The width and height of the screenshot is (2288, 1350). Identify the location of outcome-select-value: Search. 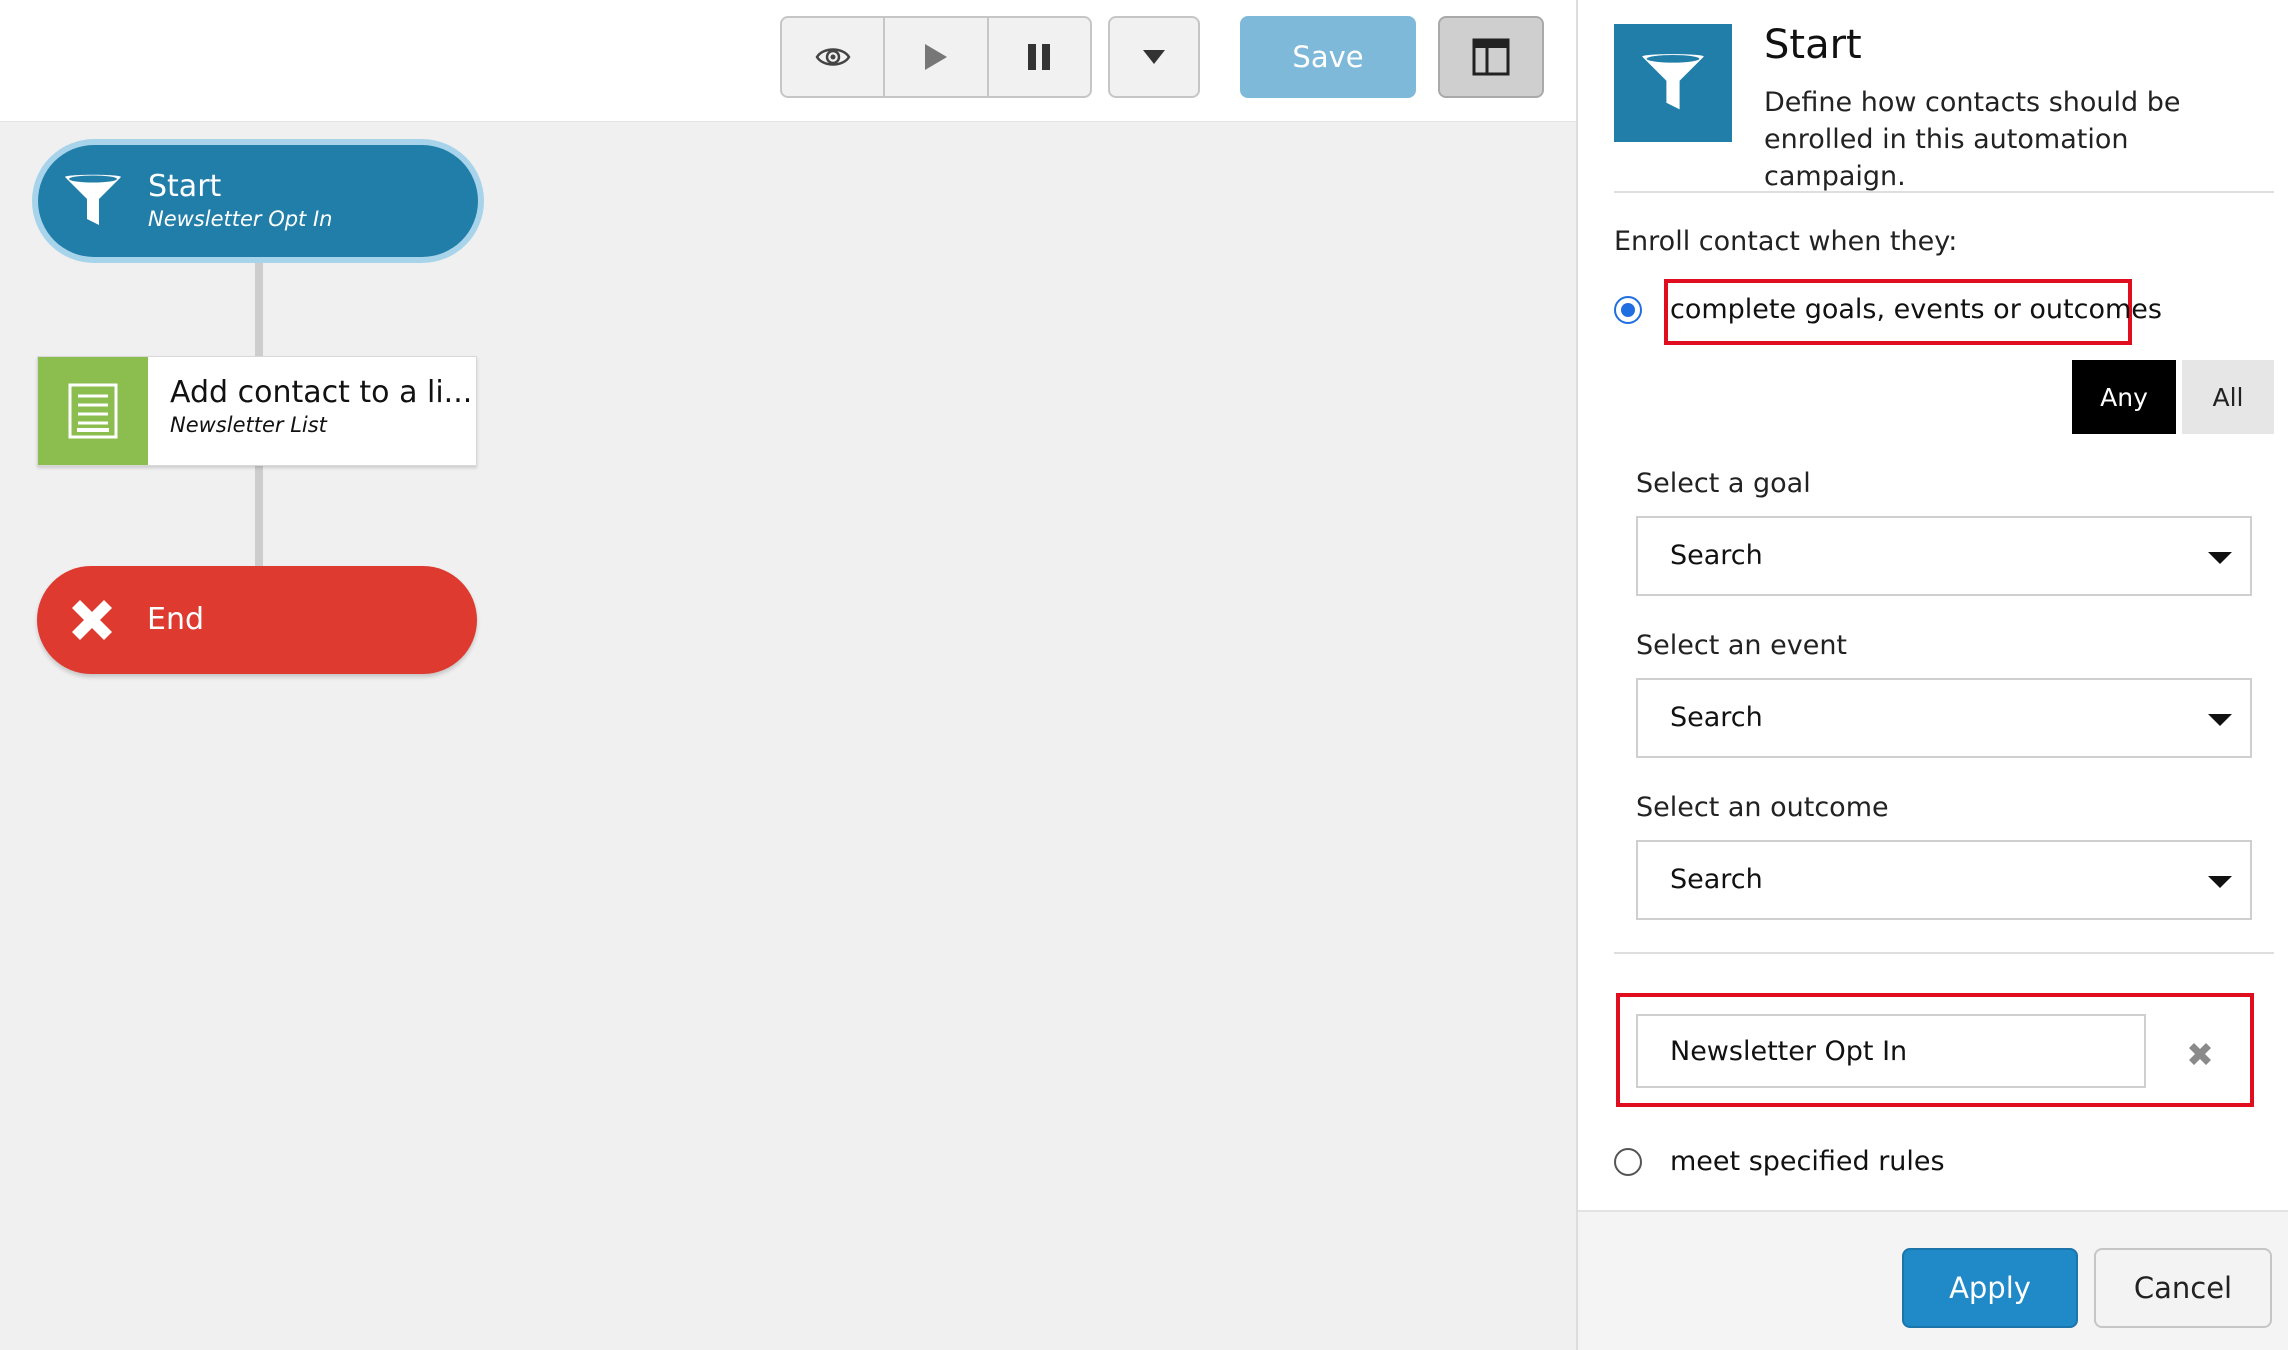
(1716, 879).